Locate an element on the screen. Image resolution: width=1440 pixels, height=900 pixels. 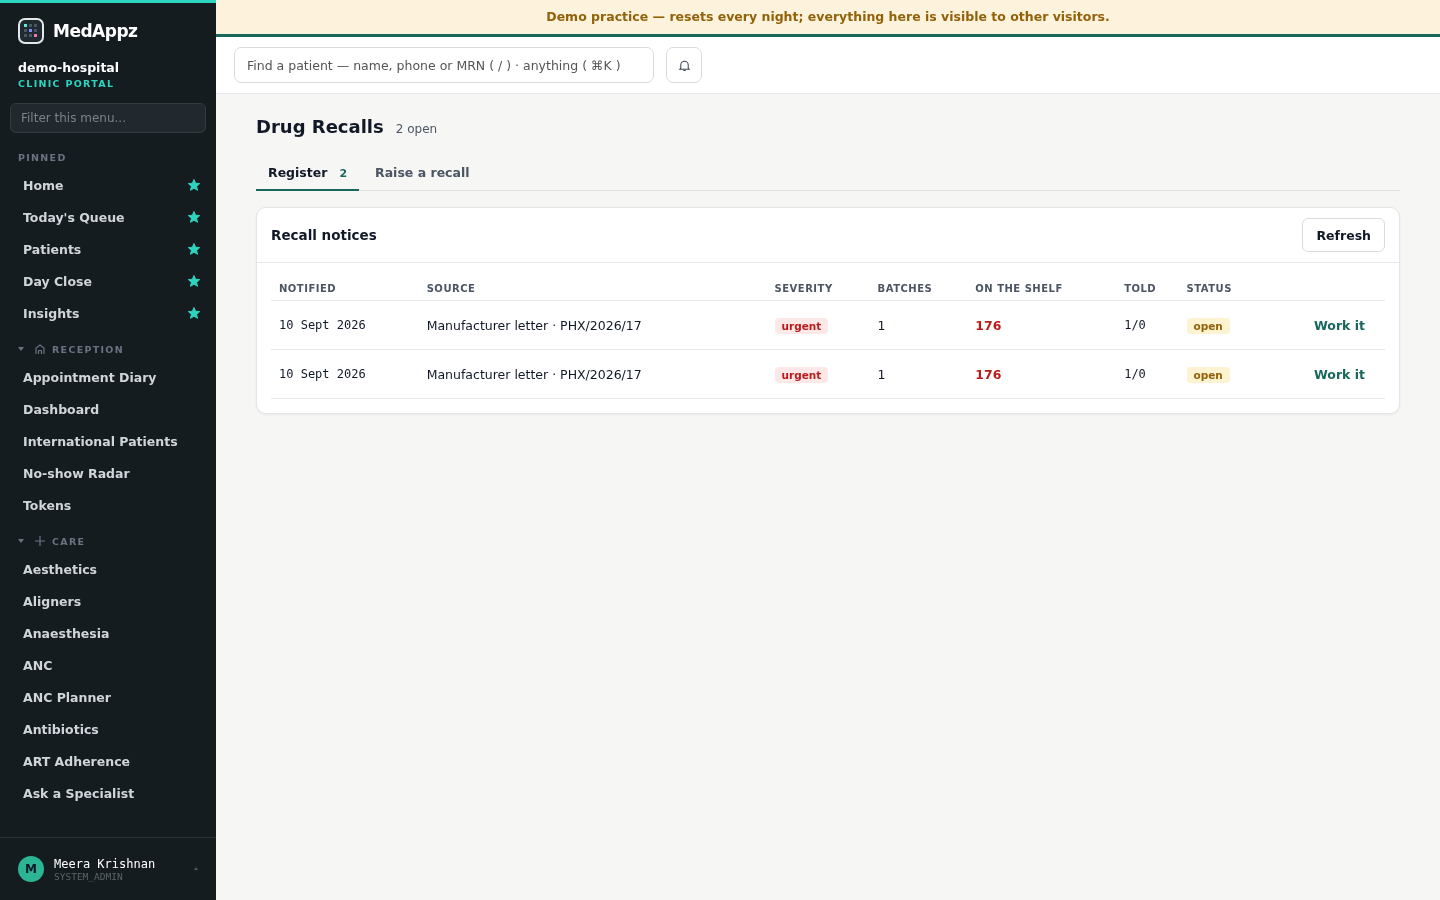
column-header: SOURCE is located at coordinates (592, 291).